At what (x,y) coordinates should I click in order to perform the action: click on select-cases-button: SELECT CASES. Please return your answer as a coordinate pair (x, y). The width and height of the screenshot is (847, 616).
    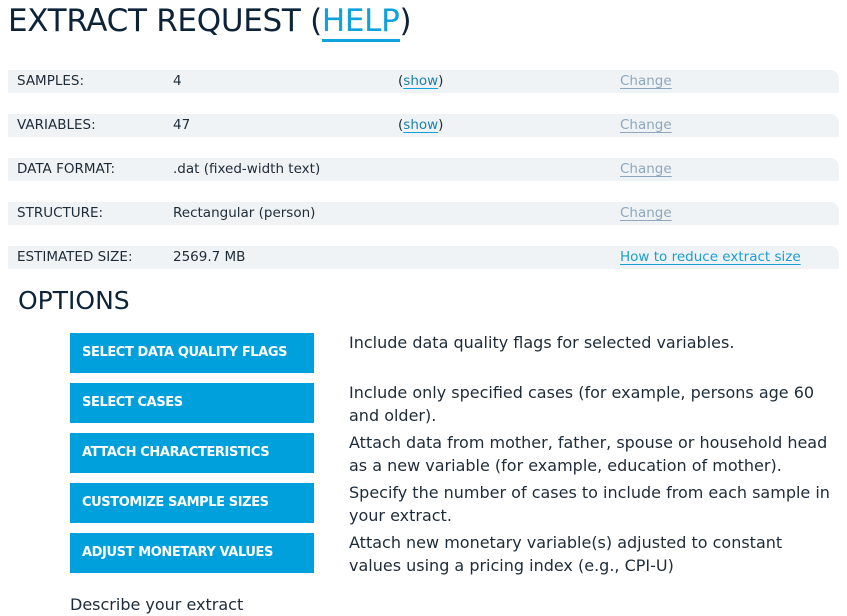
    Looking at the image, I should click on (192, 403).